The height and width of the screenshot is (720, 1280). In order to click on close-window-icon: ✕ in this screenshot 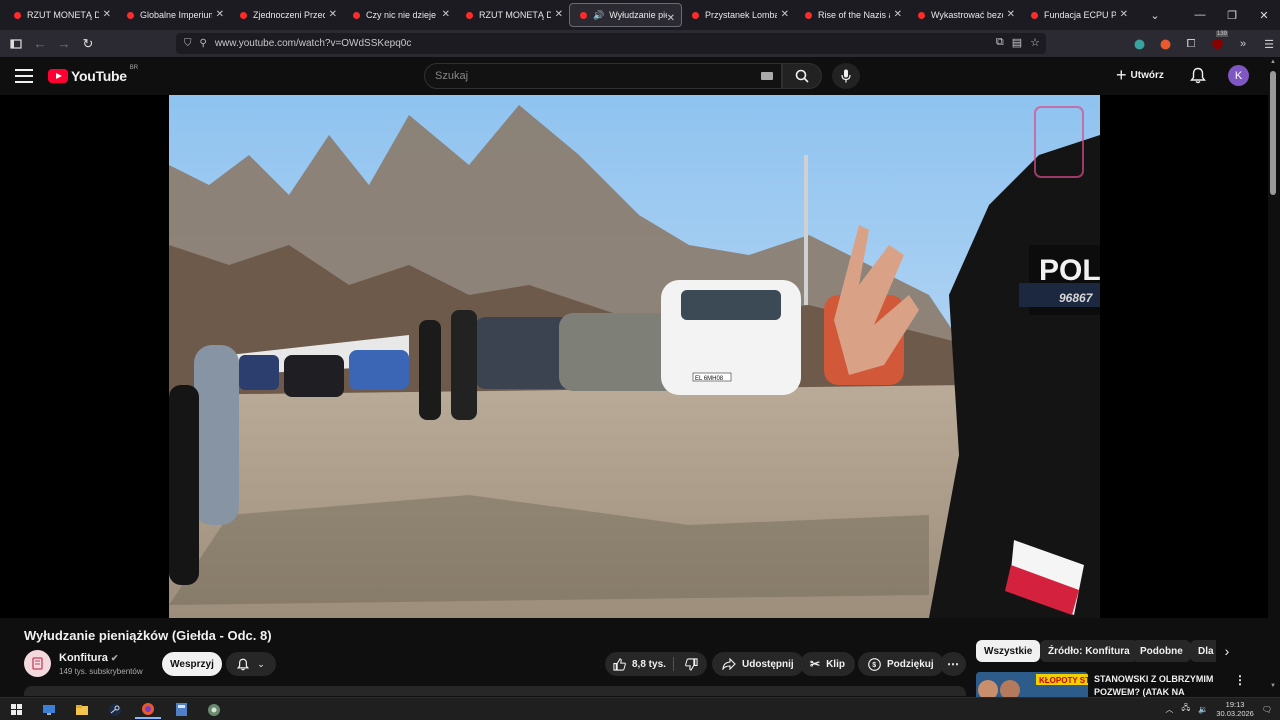, I will do `click(1264, 15)`.